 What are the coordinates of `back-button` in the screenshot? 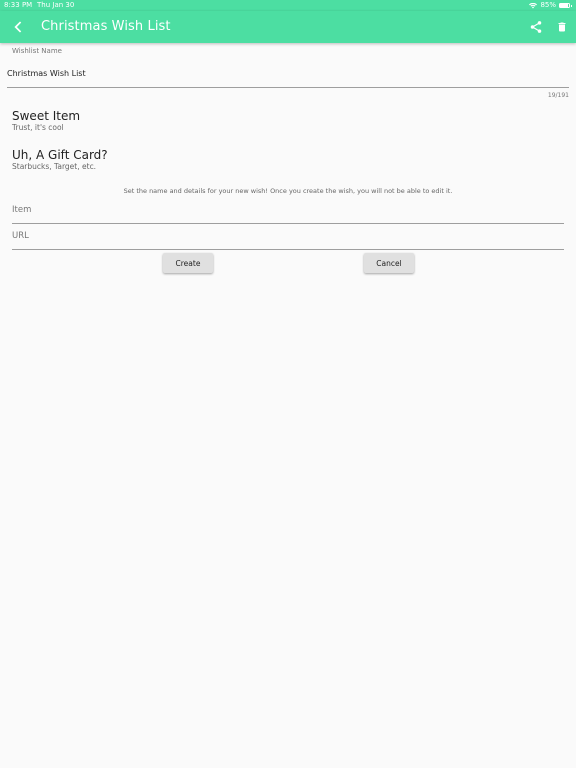 It's located at (18, 27).